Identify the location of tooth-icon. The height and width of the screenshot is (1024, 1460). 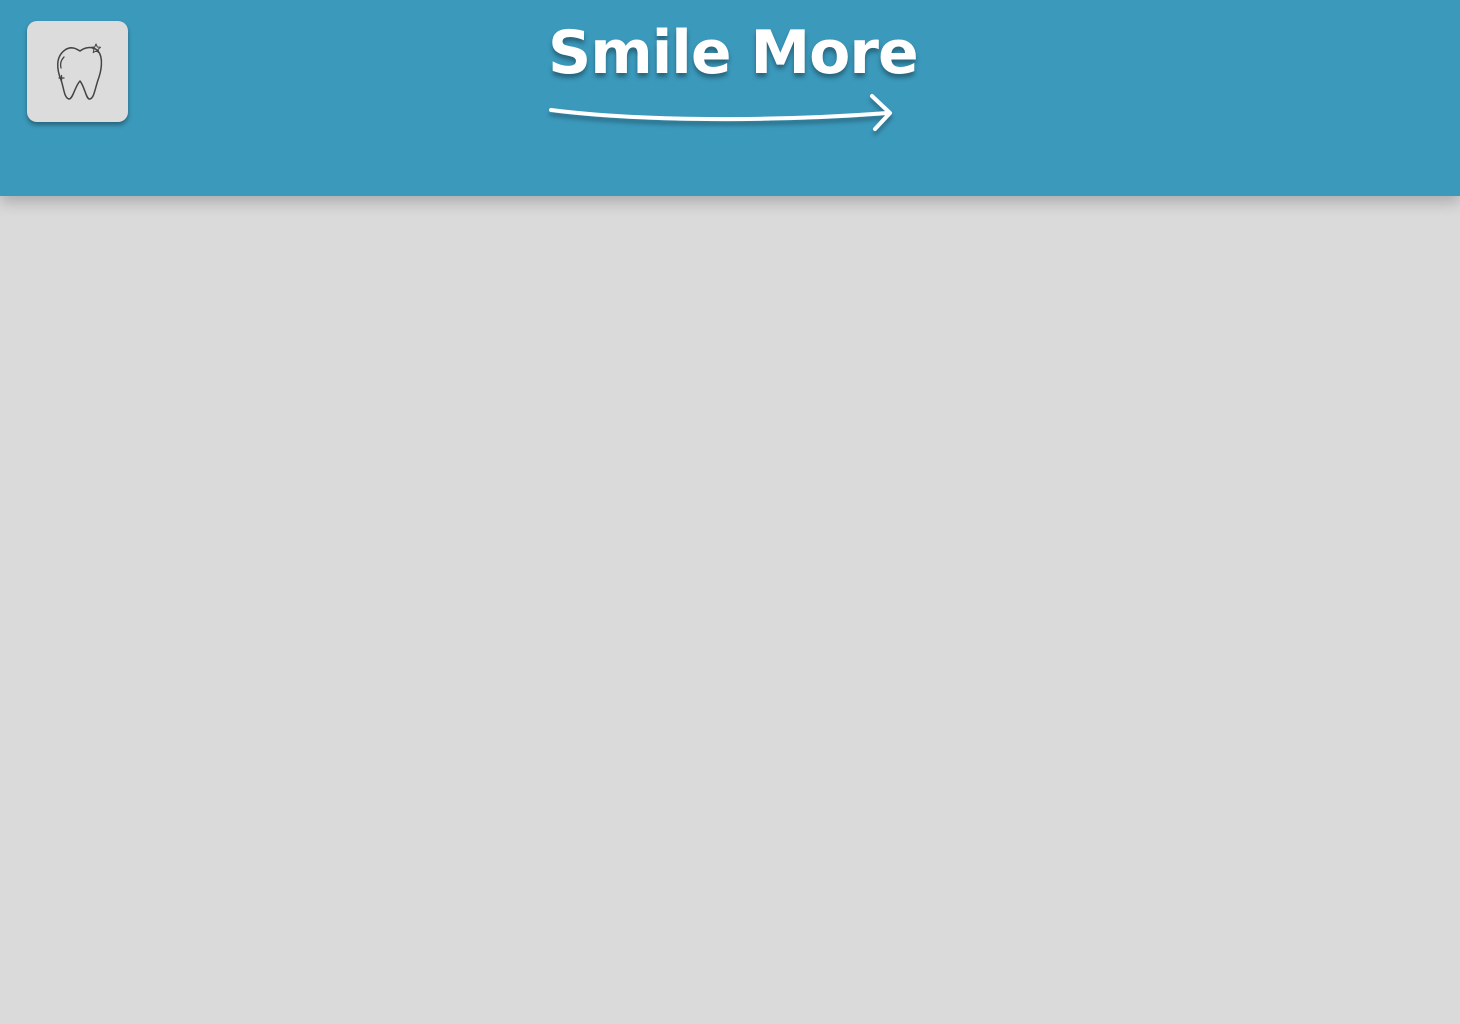
(78, 72).